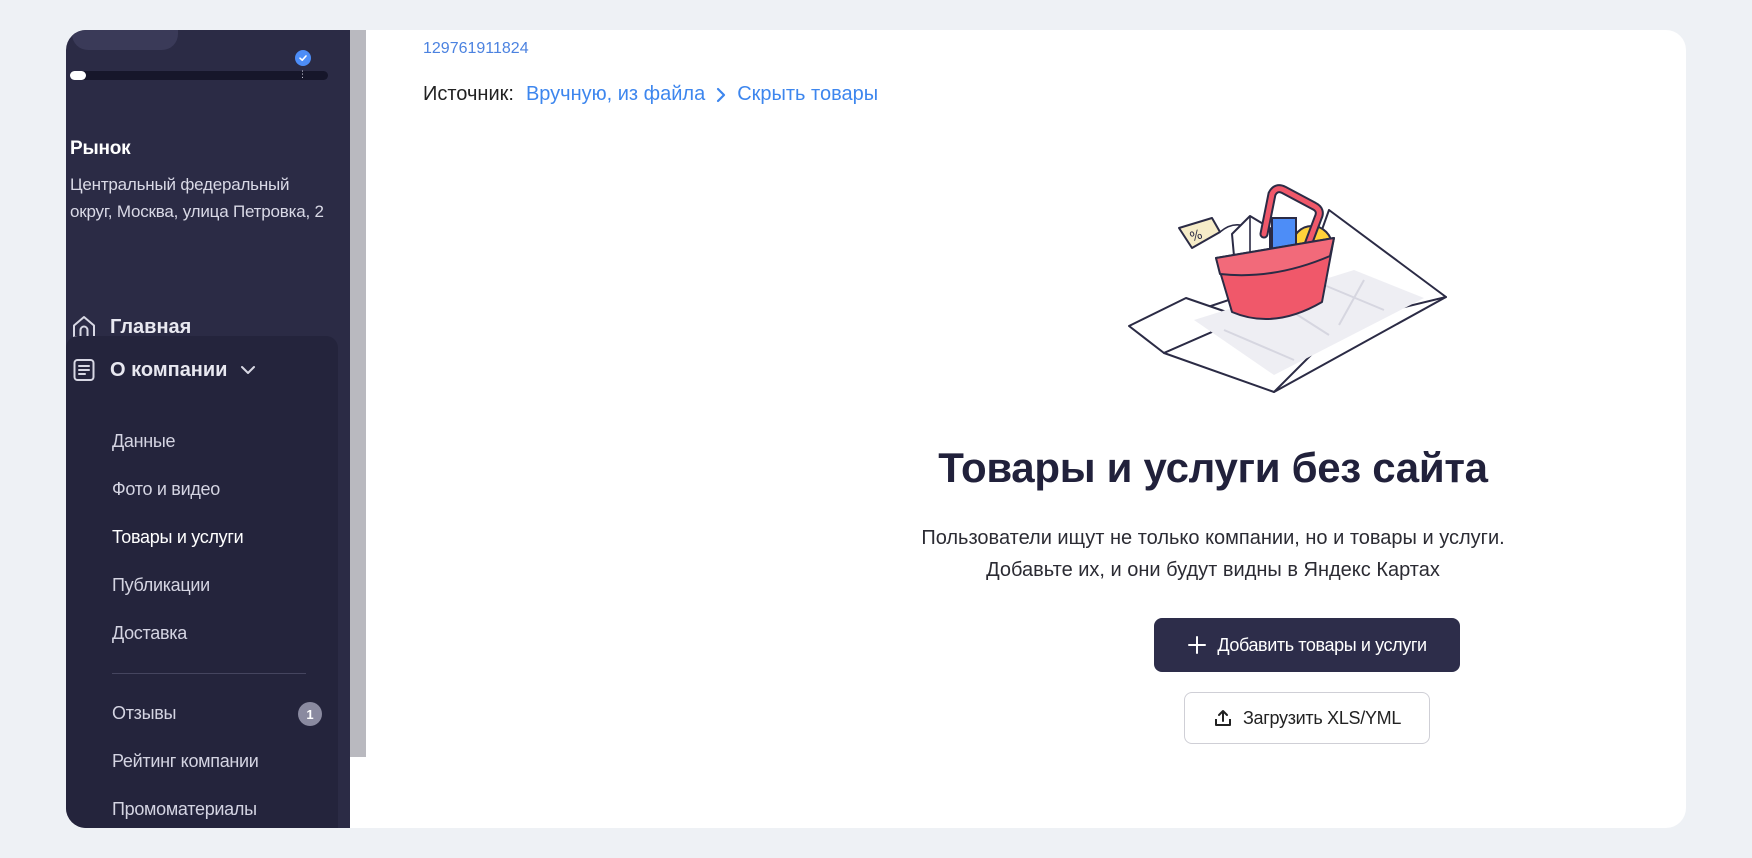 The image size is (1752, 858). What do you see at coordinates (144, 713) in the screenshot?
I see `sidebar-item-reviews: Отзывы` at bounding box center [144, 713].